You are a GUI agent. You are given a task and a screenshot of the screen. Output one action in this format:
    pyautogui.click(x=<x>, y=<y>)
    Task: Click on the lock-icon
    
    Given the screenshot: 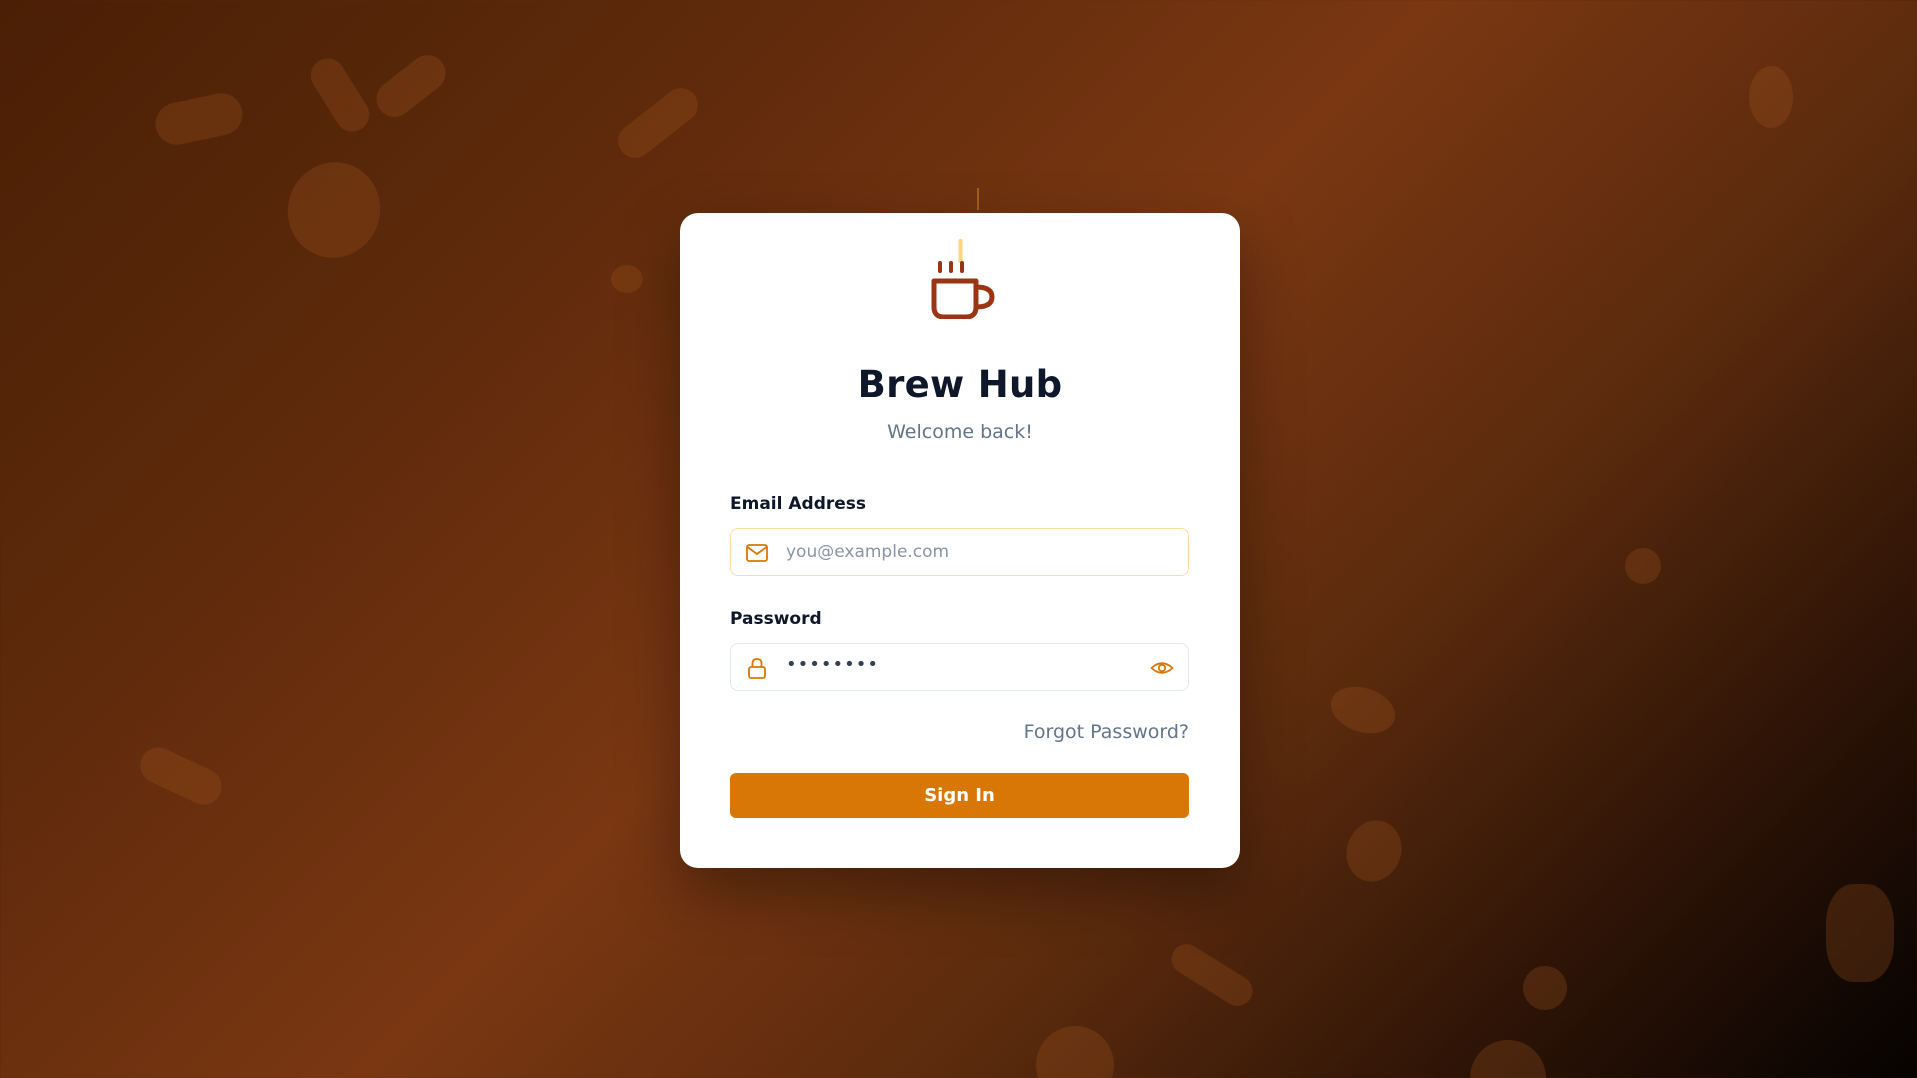 What is the action you would take?
    pyautogui.click(x=757, y=668)
    